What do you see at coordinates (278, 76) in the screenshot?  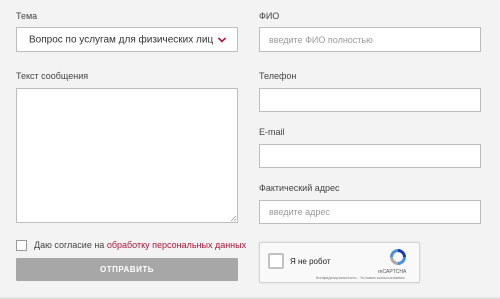 I see `phone-label: Телефон` at bounding box center [278, 76].